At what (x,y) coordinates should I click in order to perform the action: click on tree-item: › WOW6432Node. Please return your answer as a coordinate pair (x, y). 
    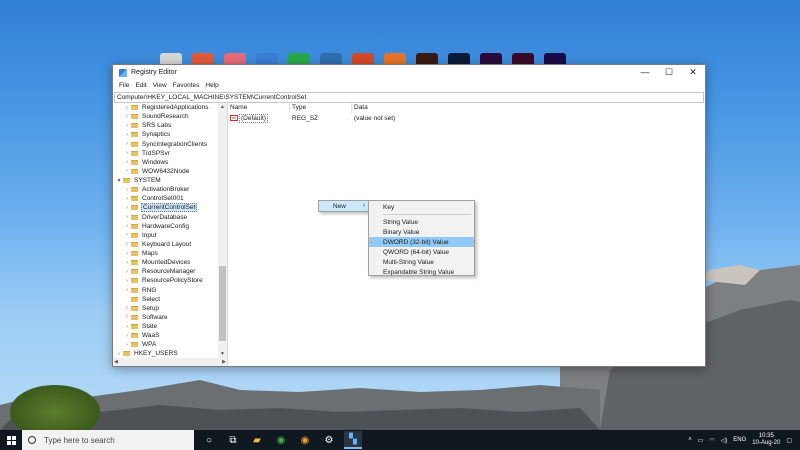
    Looking at the image, I should click on (165, 171).